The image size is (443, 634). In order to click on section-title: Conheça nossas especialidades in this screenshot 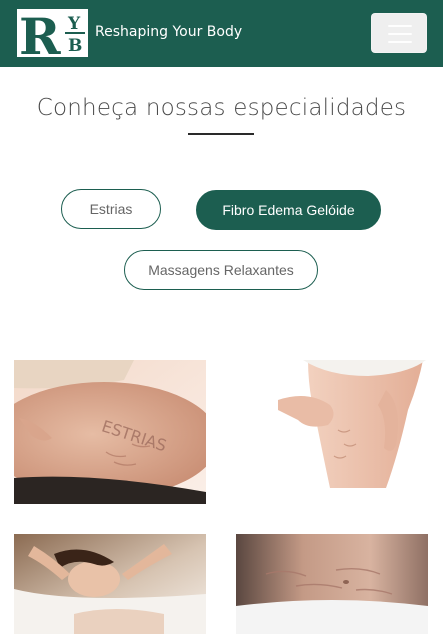, I will do `click(221, 108)`.